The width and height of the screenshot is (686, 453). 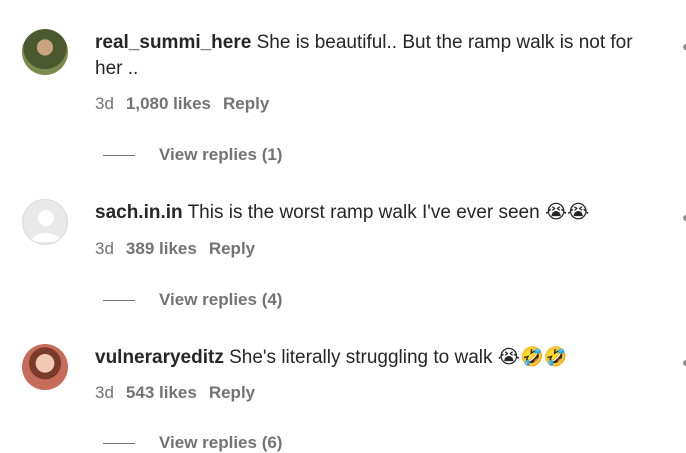 I want to click on comment-meta: 3d 1,080 likes Reply, so click(x=182, y=104).